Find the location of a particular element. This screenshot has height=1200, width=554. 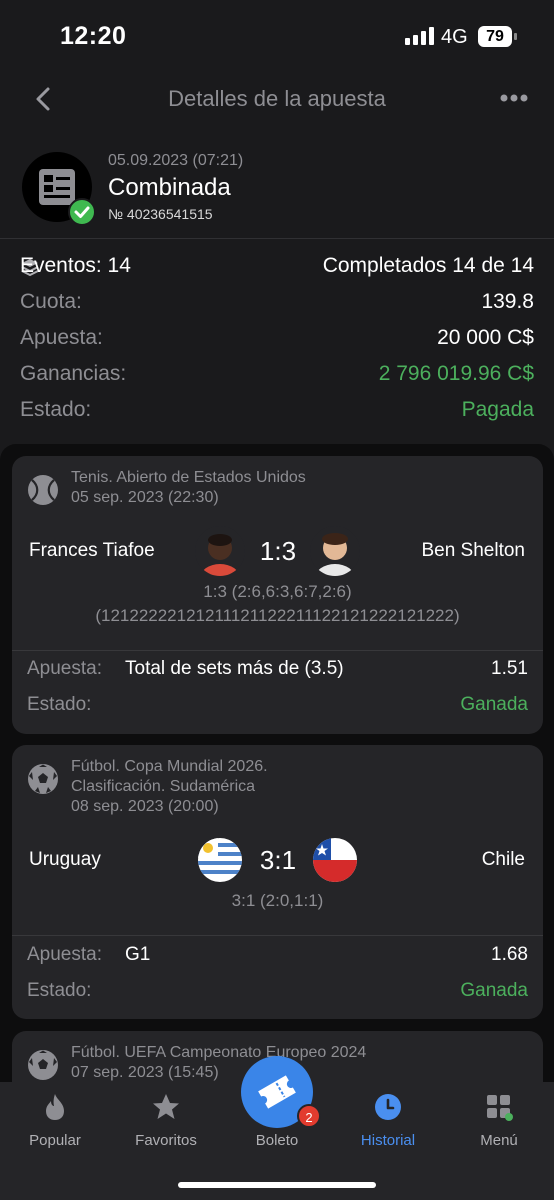

tab-popular: Popular is located at coordinates (55, 1122).